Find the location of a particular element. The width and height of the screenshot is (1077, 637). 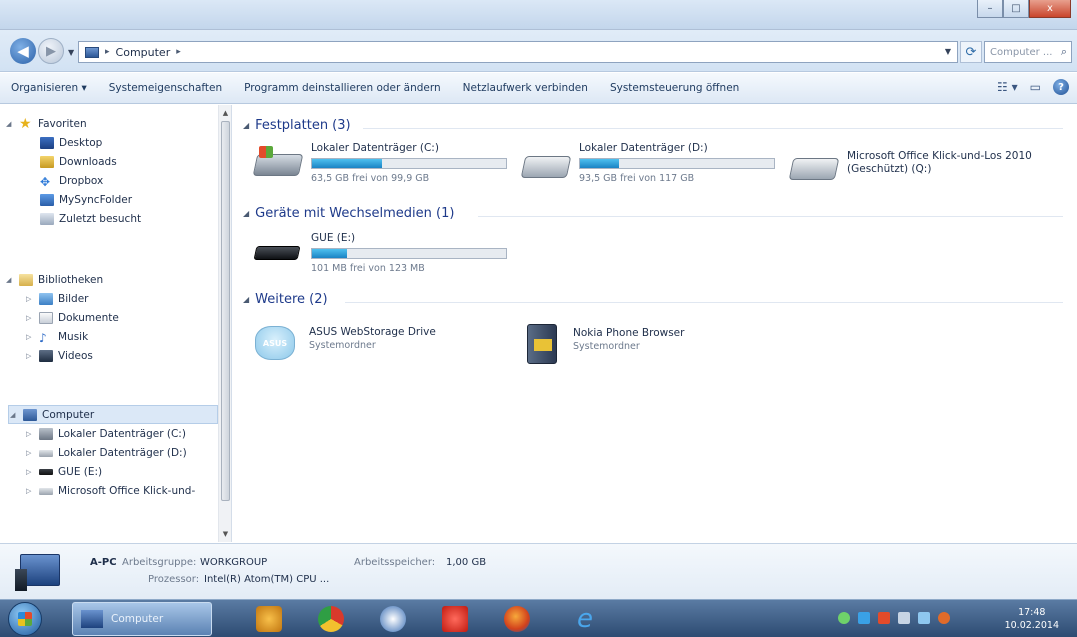

app-icon is located at coordinates (393, 619).